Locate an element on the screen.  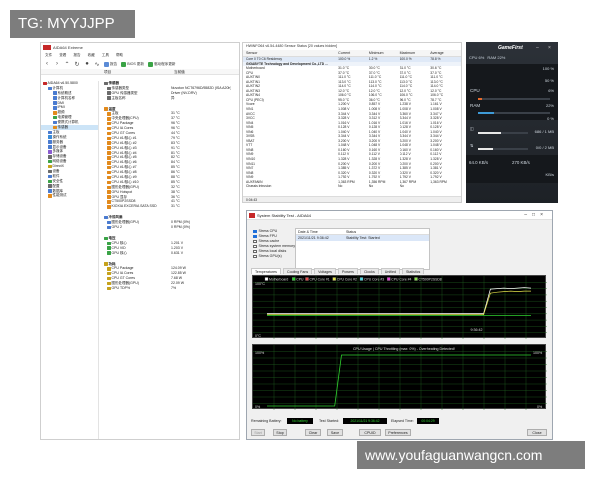
test-started-label: Test Started: is located at coordinates (329, 421).